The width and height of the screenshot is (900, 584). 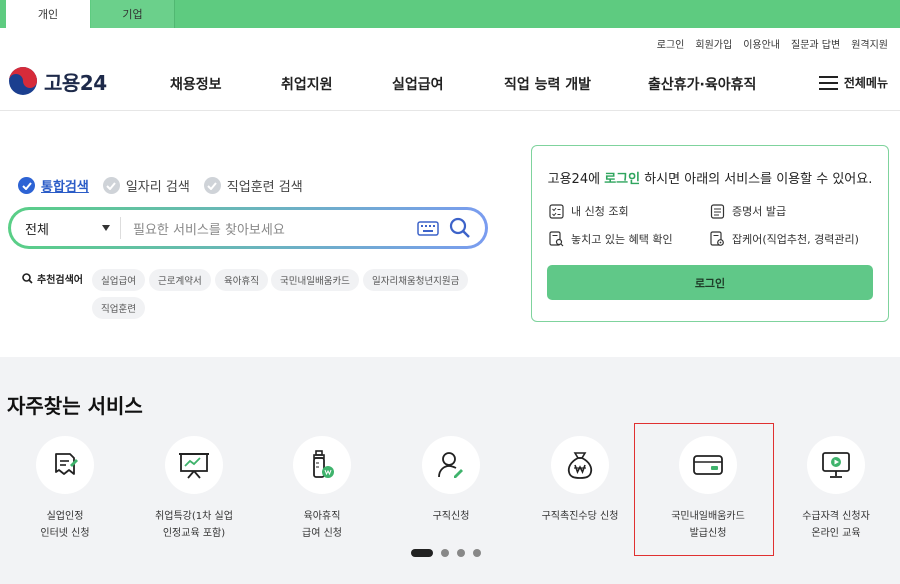 What do you see at coordinates (428, 228) in the screenshot?
I see `keyboard-icon` at bounding box center [428, 228].